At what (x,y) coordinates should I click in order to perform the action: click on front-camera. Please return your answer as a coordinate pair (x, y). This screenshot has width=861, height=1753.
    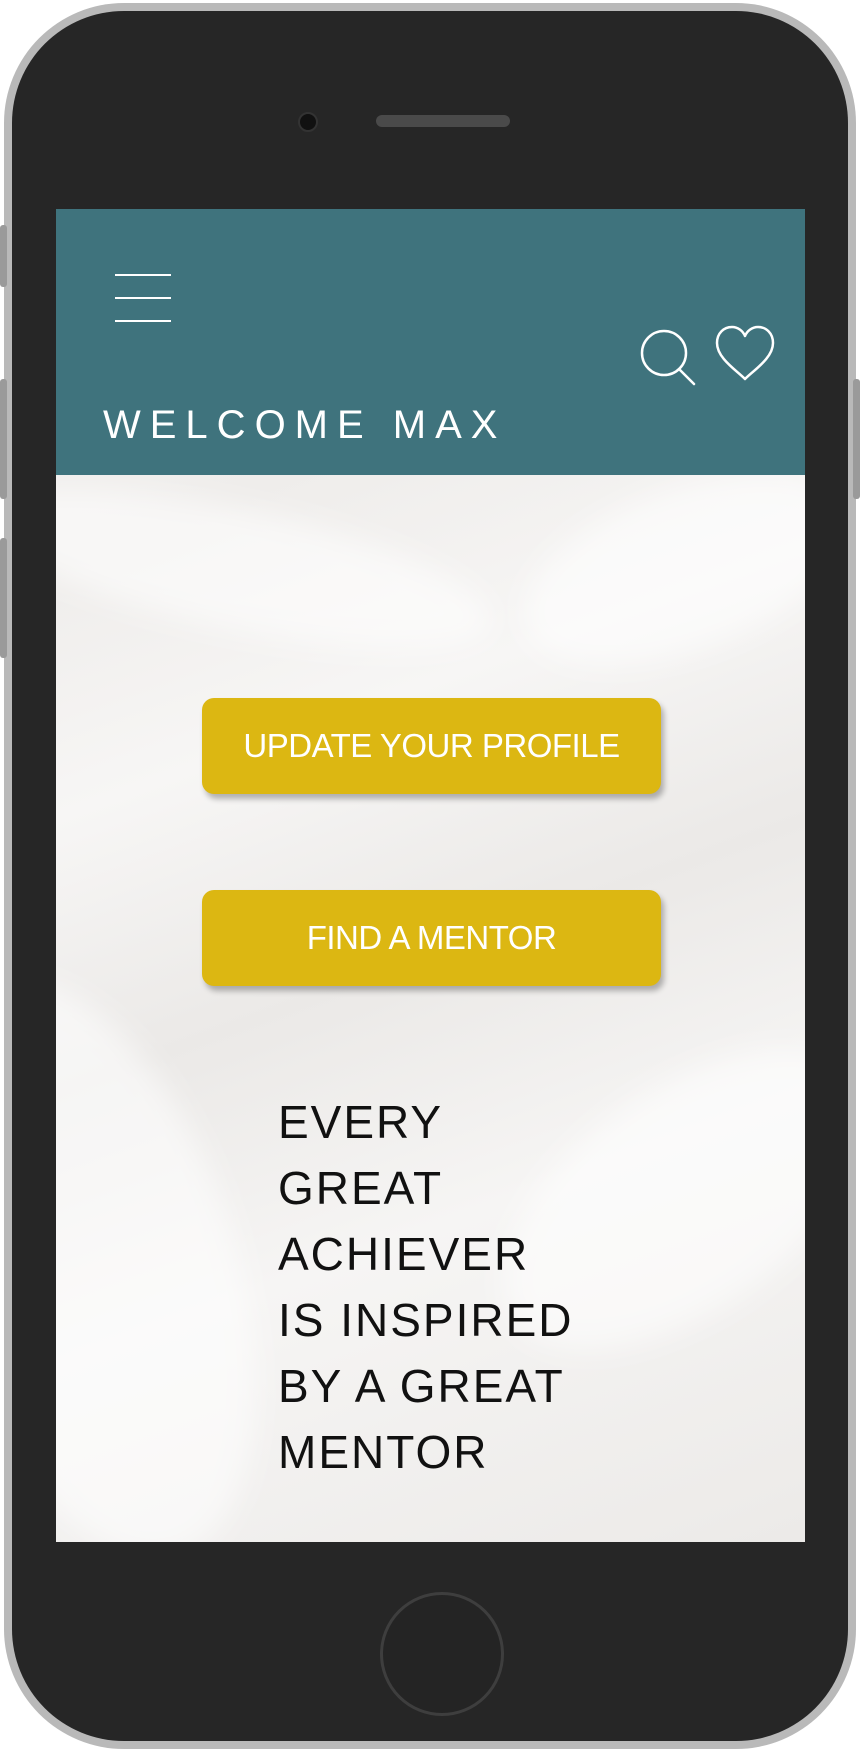
    Looking at the image, I should click on (308, 122).